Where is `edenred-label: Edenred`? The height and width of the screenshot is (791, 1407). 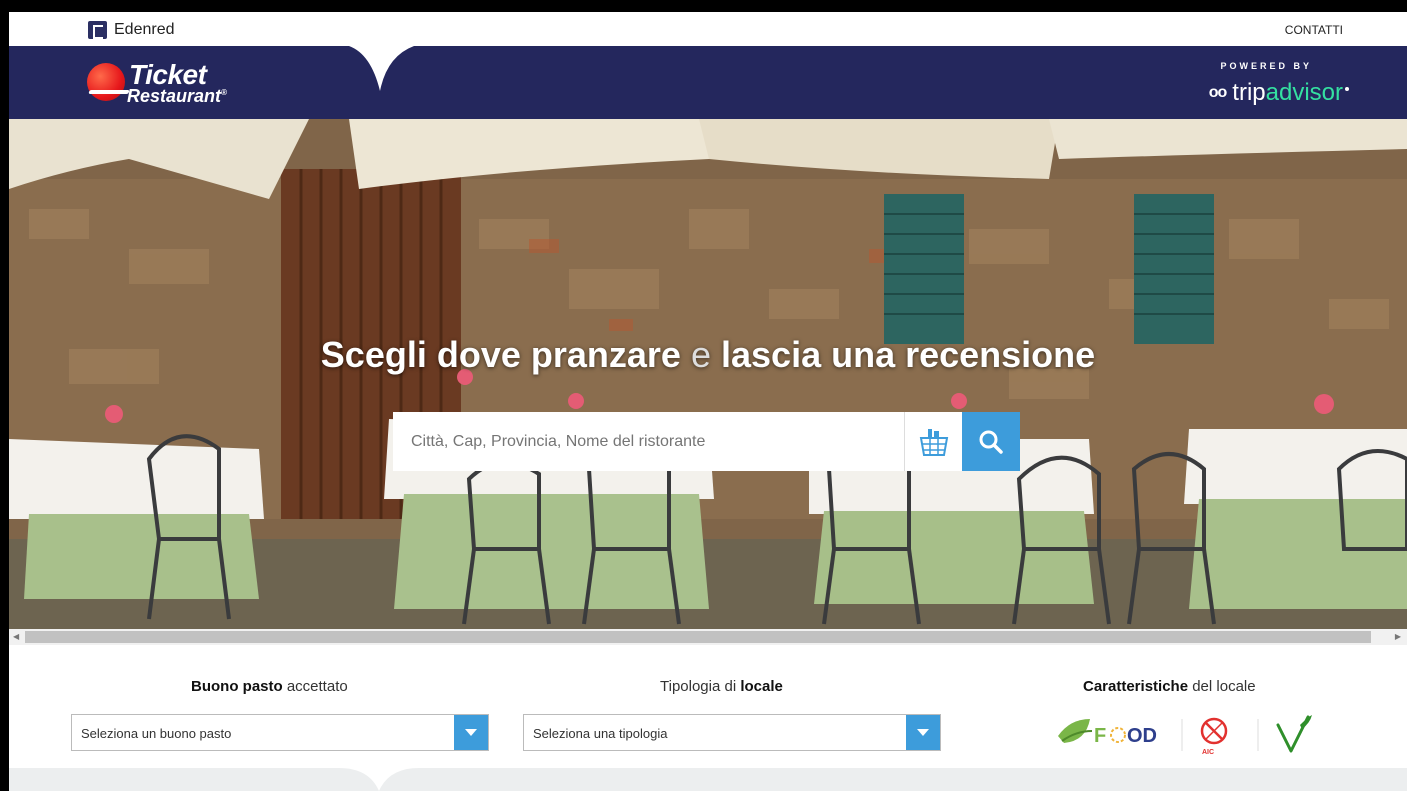
edenred-label: Edenred is located at coordinates (144, 29).